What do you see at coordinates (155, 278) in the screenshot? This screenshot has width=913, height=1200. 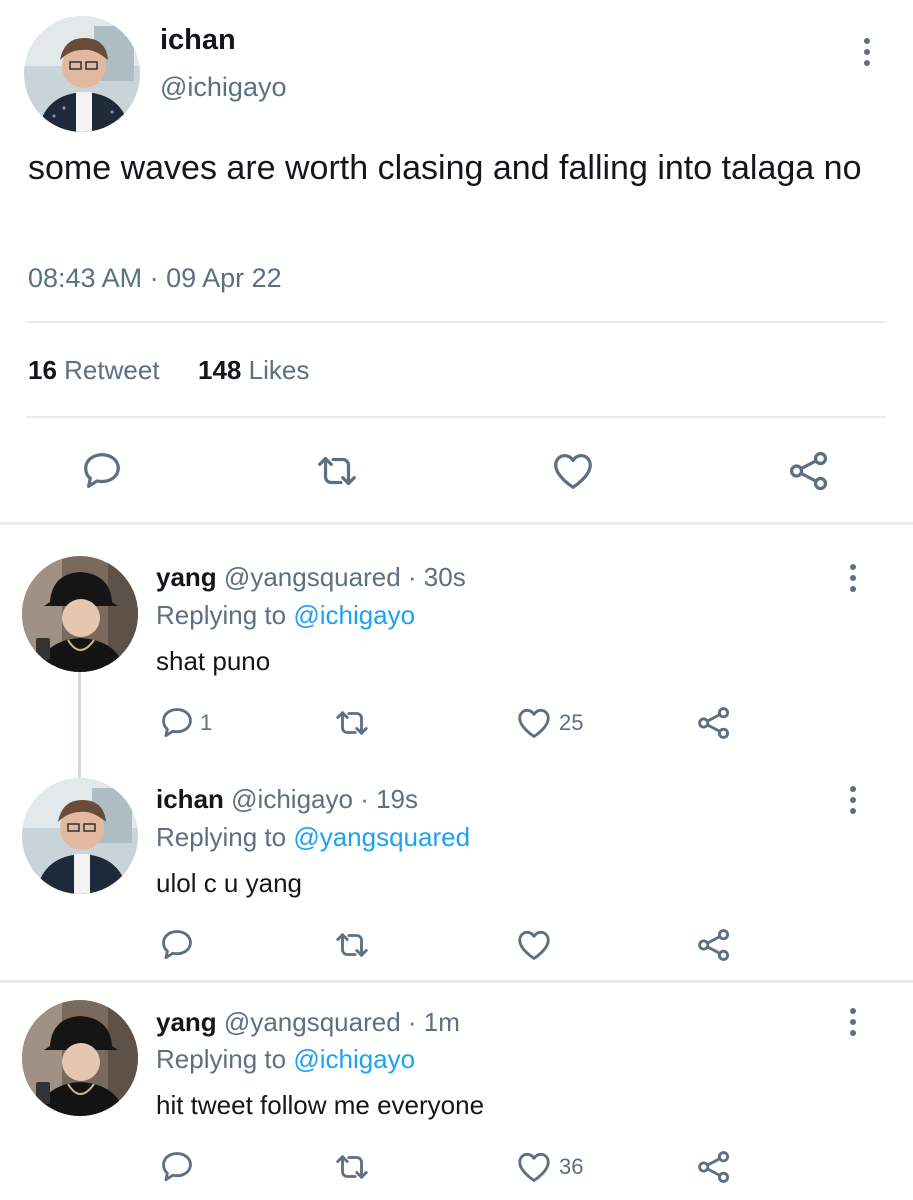 I see `tweet-timestamp: 08:43 AM · 09 Apr 22` at bounding box center [155, 278].